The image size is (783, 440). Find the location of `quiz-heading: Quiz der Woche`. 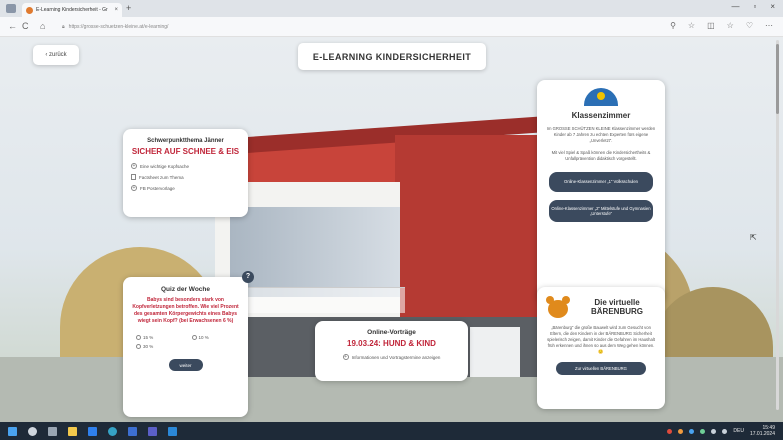

quiz-heading: Quiz der Woche is located at coordinates (185, 289).